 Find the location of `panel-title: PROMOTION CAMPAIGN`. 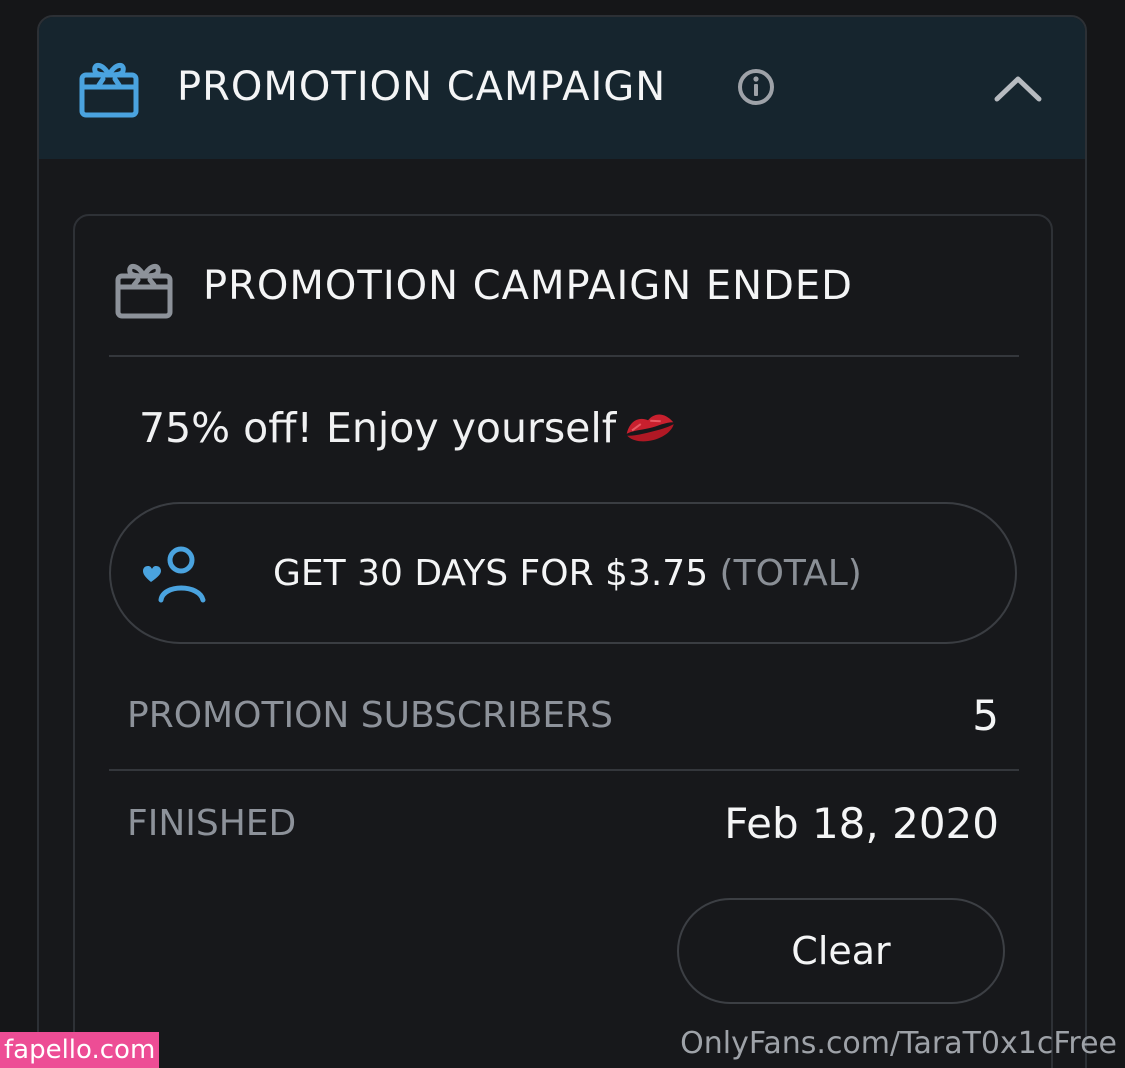

panel-title: PROMOTION CAMPAIGN is located at coordinates (422, 87).